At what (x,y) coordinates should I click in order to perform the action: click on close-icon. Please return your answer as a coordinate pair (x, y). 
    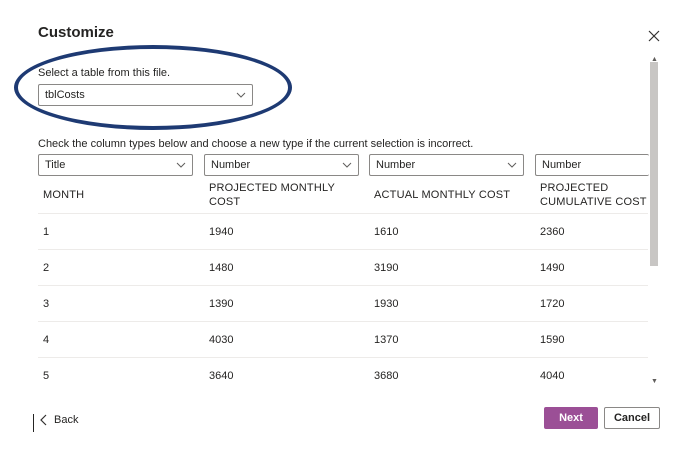
    Looking at the image, I should click on (654, 36).